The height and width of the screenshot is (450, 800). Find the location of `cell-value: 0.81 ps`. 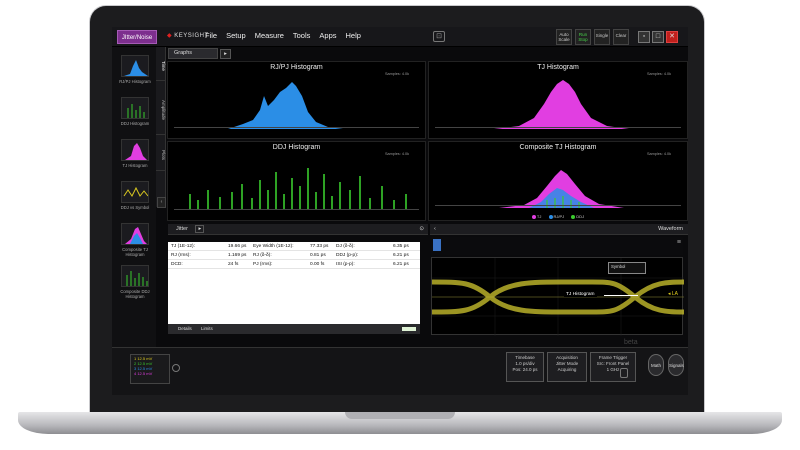

cell-value: 0.81 ps is located at coordinates (318, 255).